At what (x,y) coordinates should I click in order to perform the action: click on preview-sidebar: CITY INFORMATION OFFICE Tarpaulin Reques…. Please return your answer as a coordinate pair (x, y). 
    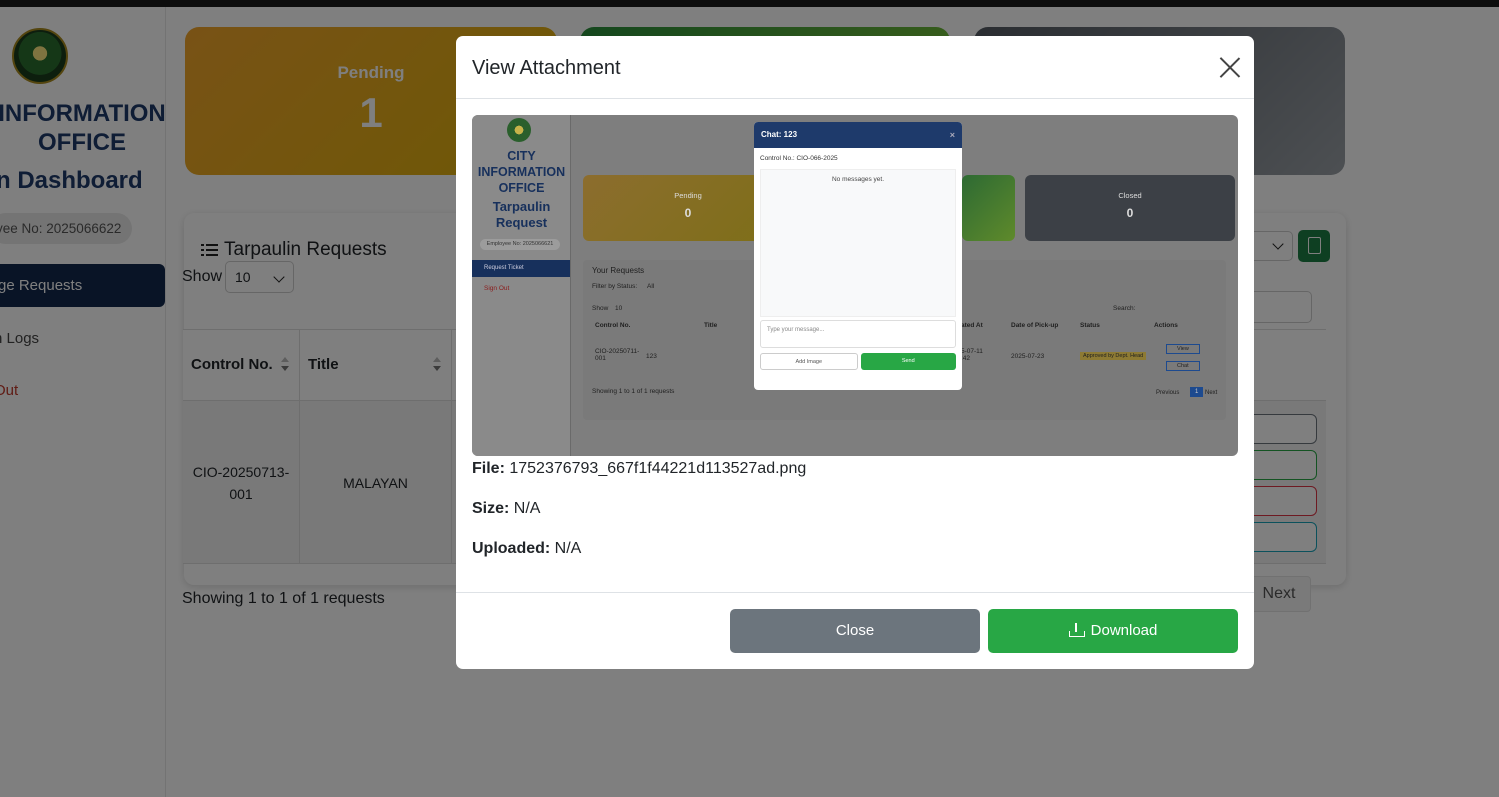
    Looking at the image, I should click on (521, 285).